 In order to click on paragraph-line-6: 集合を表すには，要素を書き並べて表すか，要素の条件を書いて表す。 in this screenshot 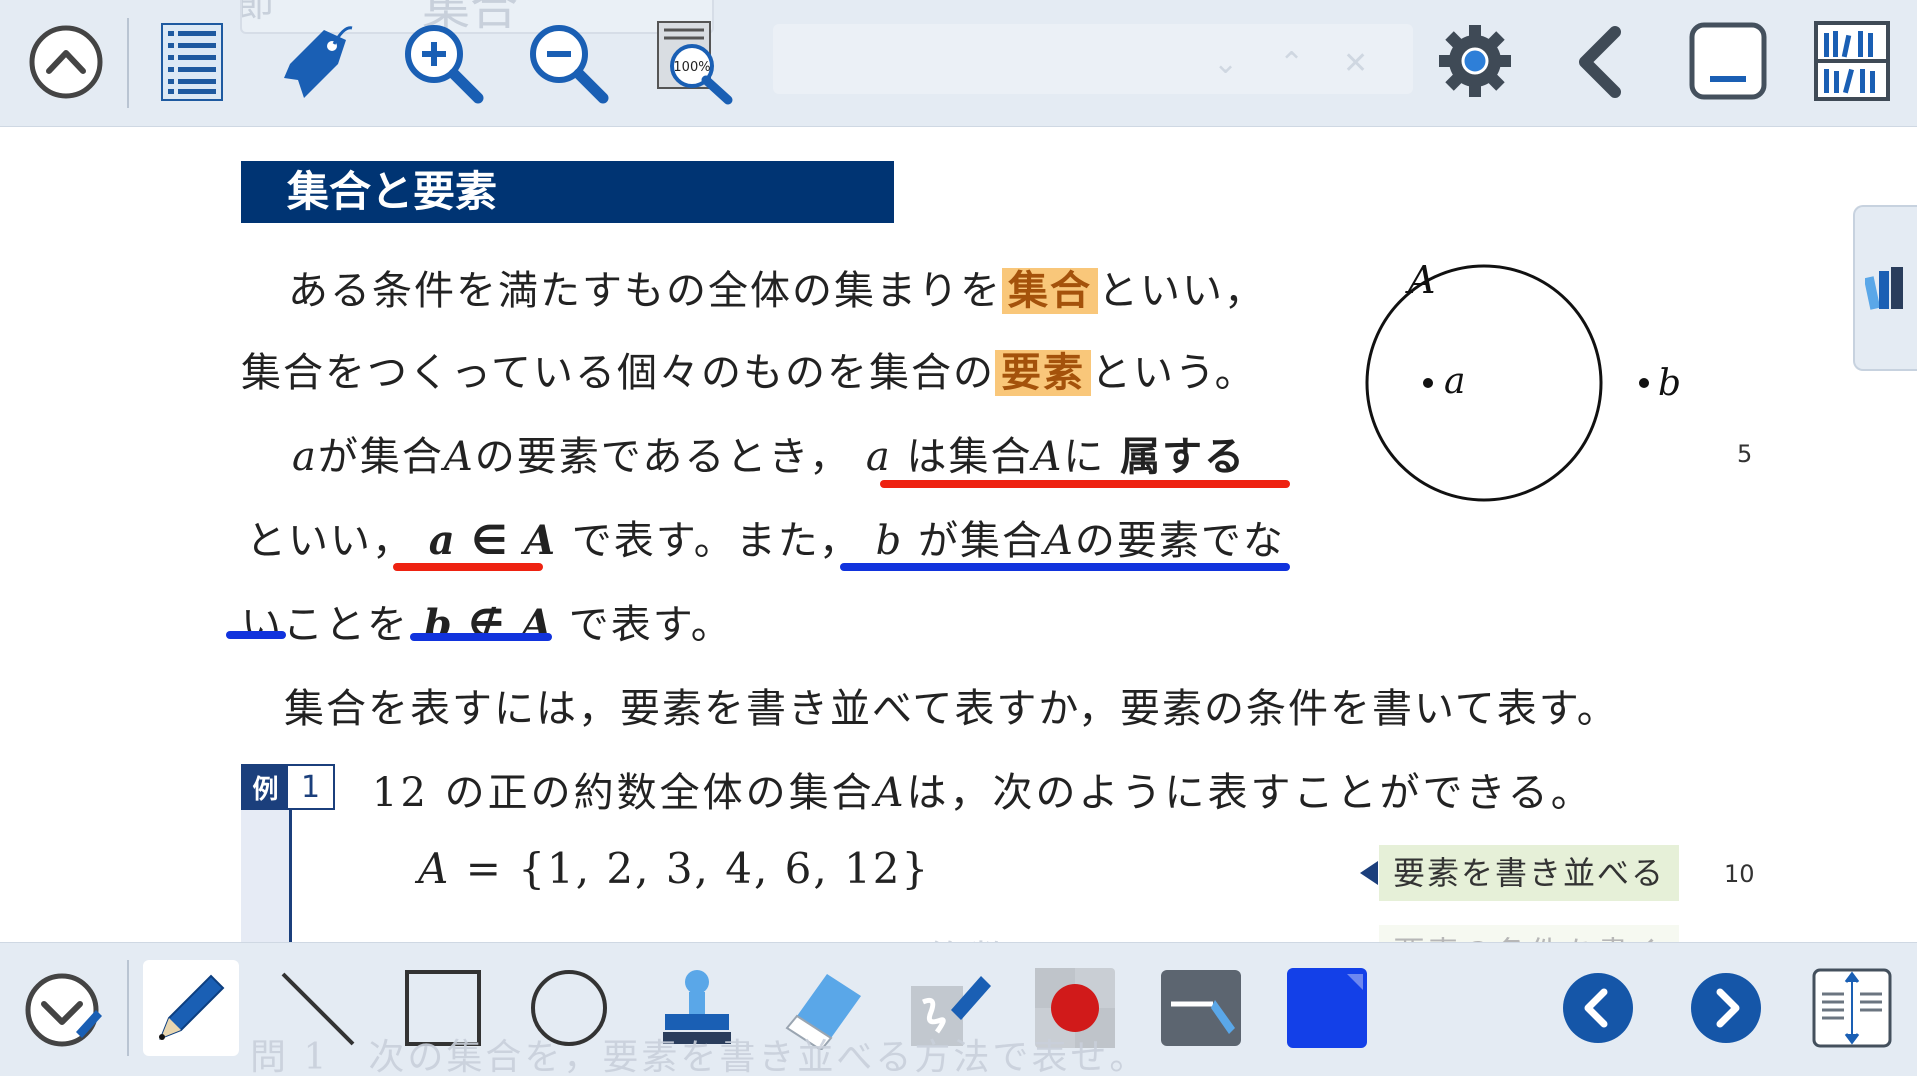, I will do `click(951, 709)`.